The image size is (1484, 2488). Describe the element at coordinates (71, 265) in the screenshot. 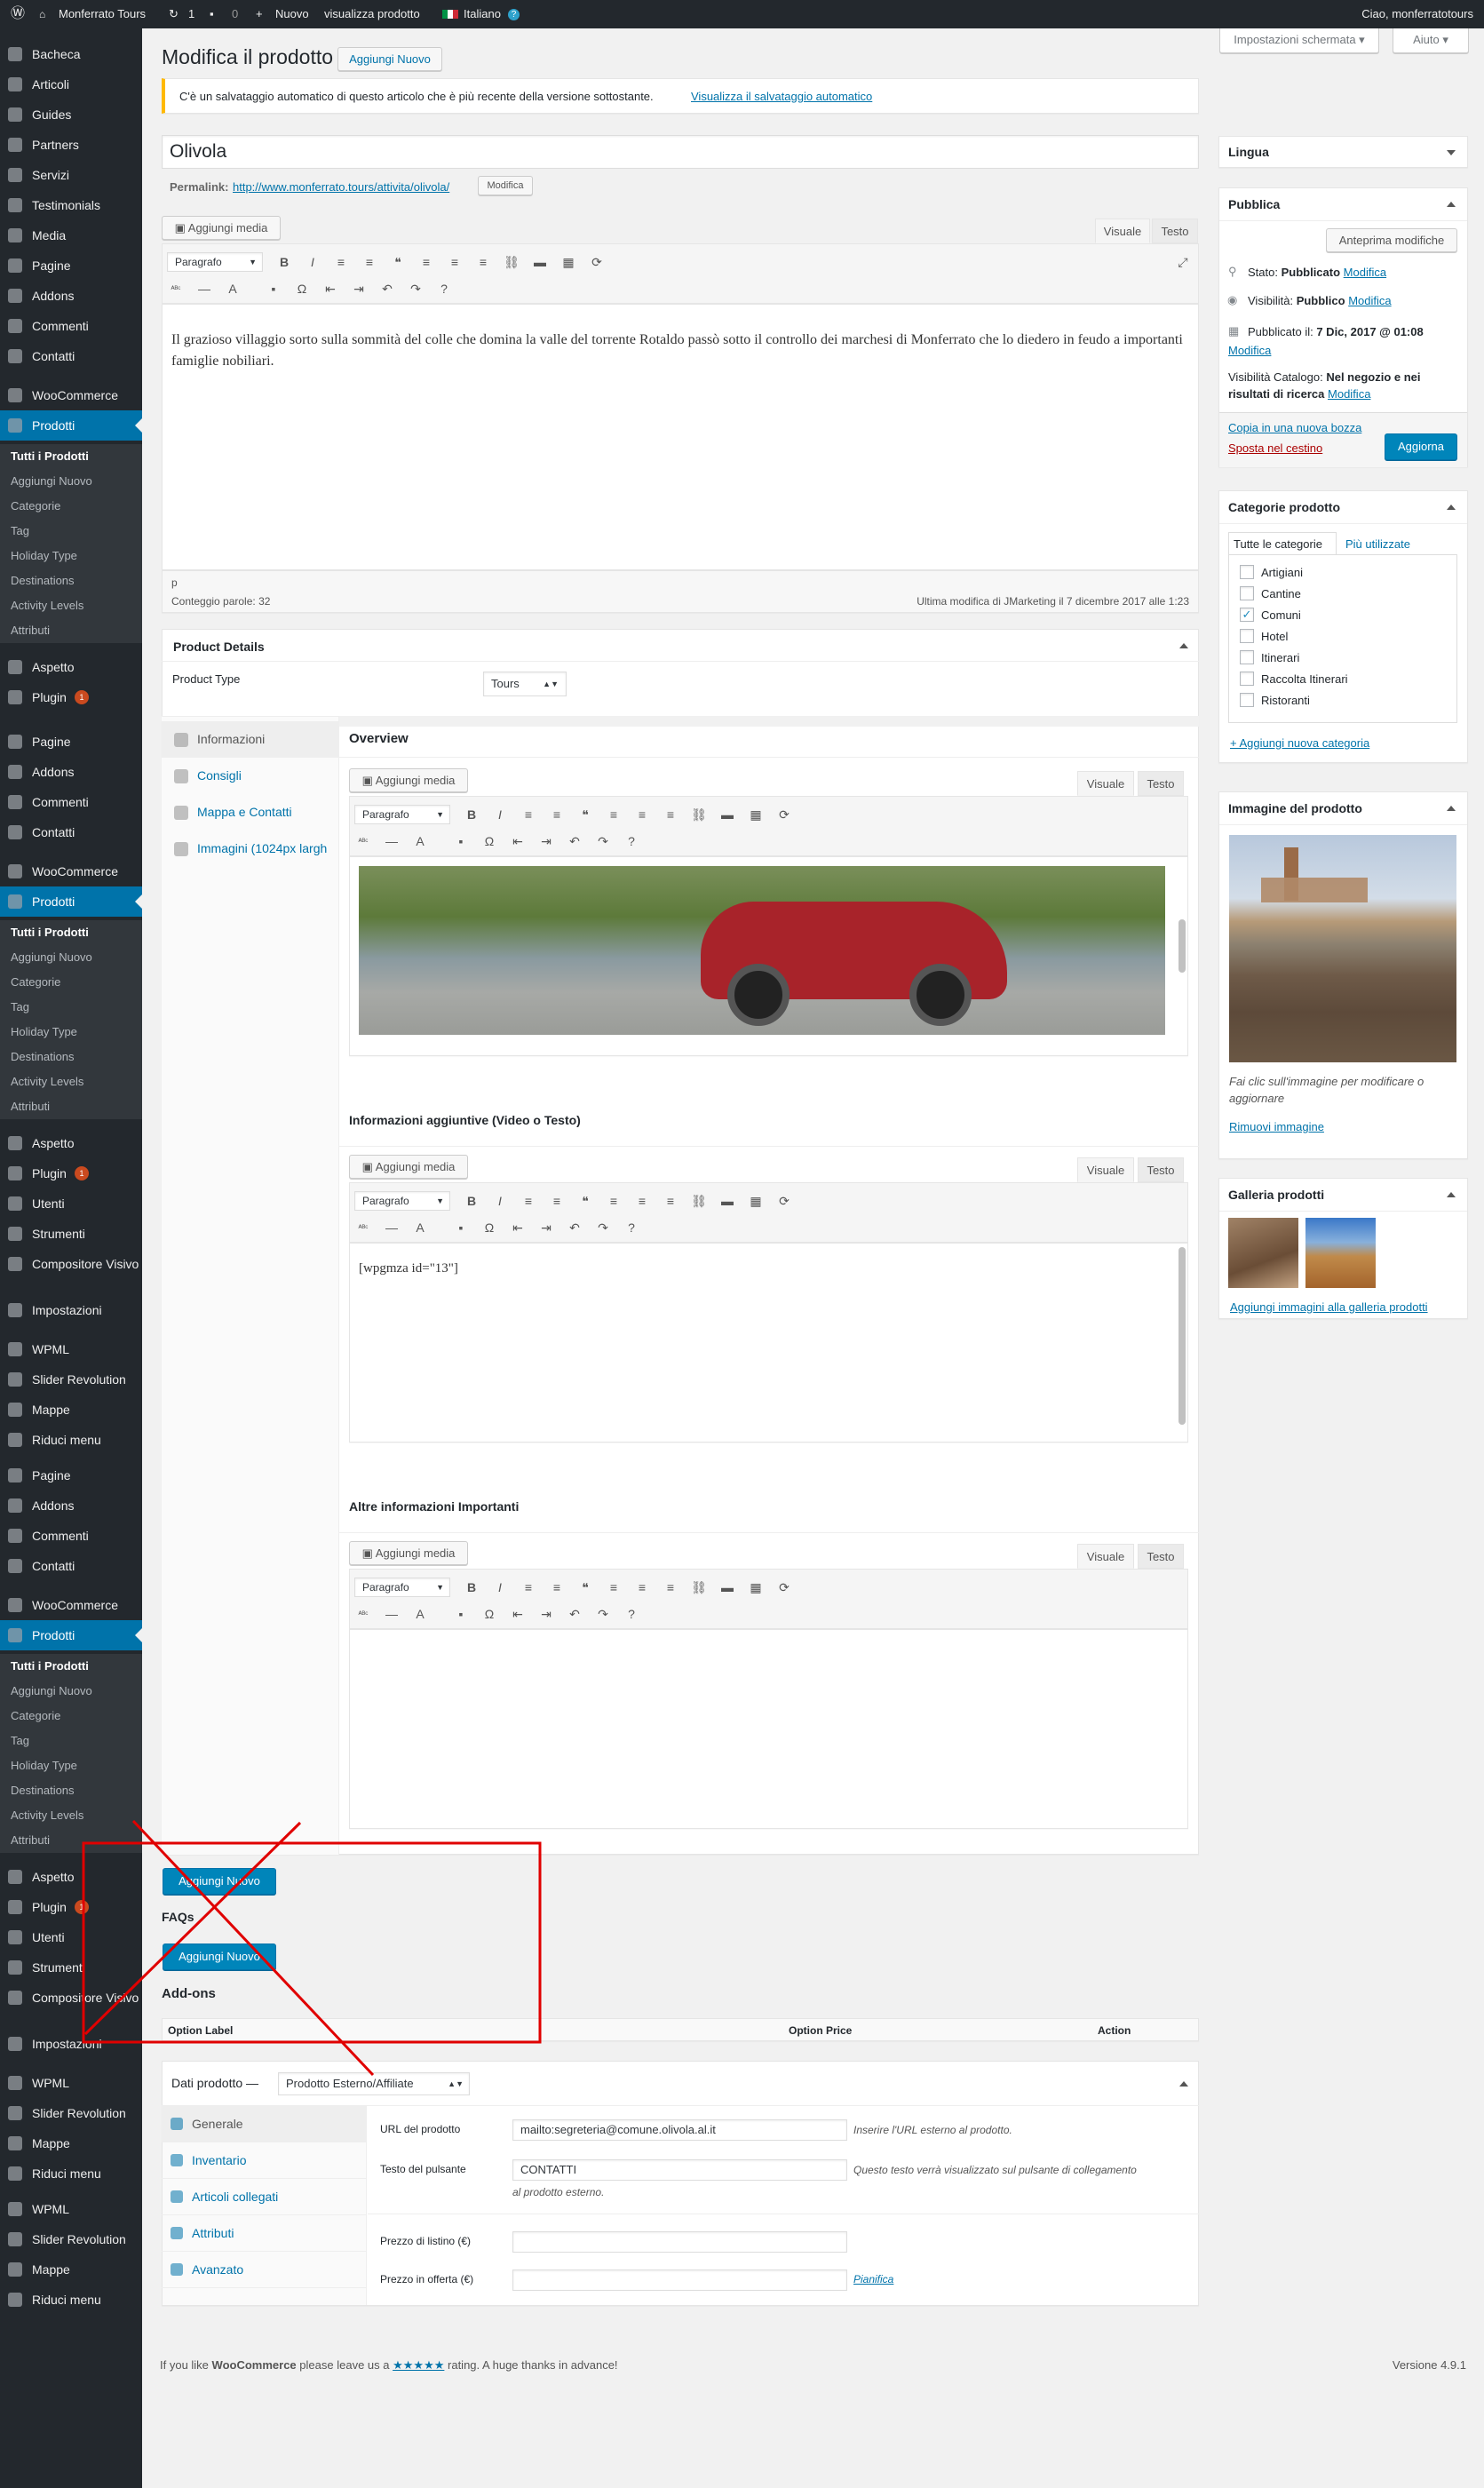

I see `menu-item-pagine: Pagine` at that location.